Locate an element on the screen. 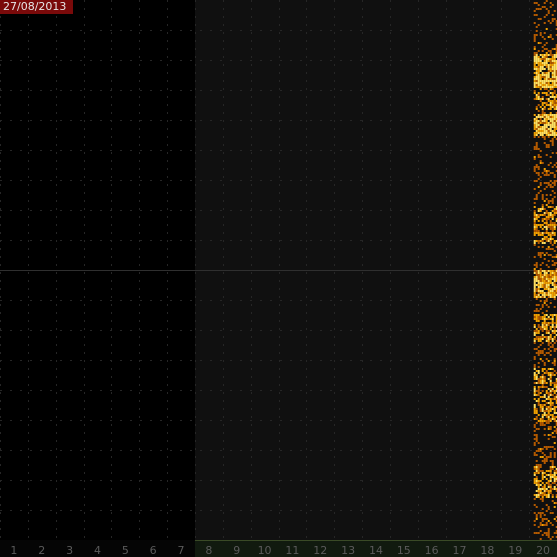 This screenshot has height=557, width=557. x-tick-label: 16 is located at coordinates (432, 550).